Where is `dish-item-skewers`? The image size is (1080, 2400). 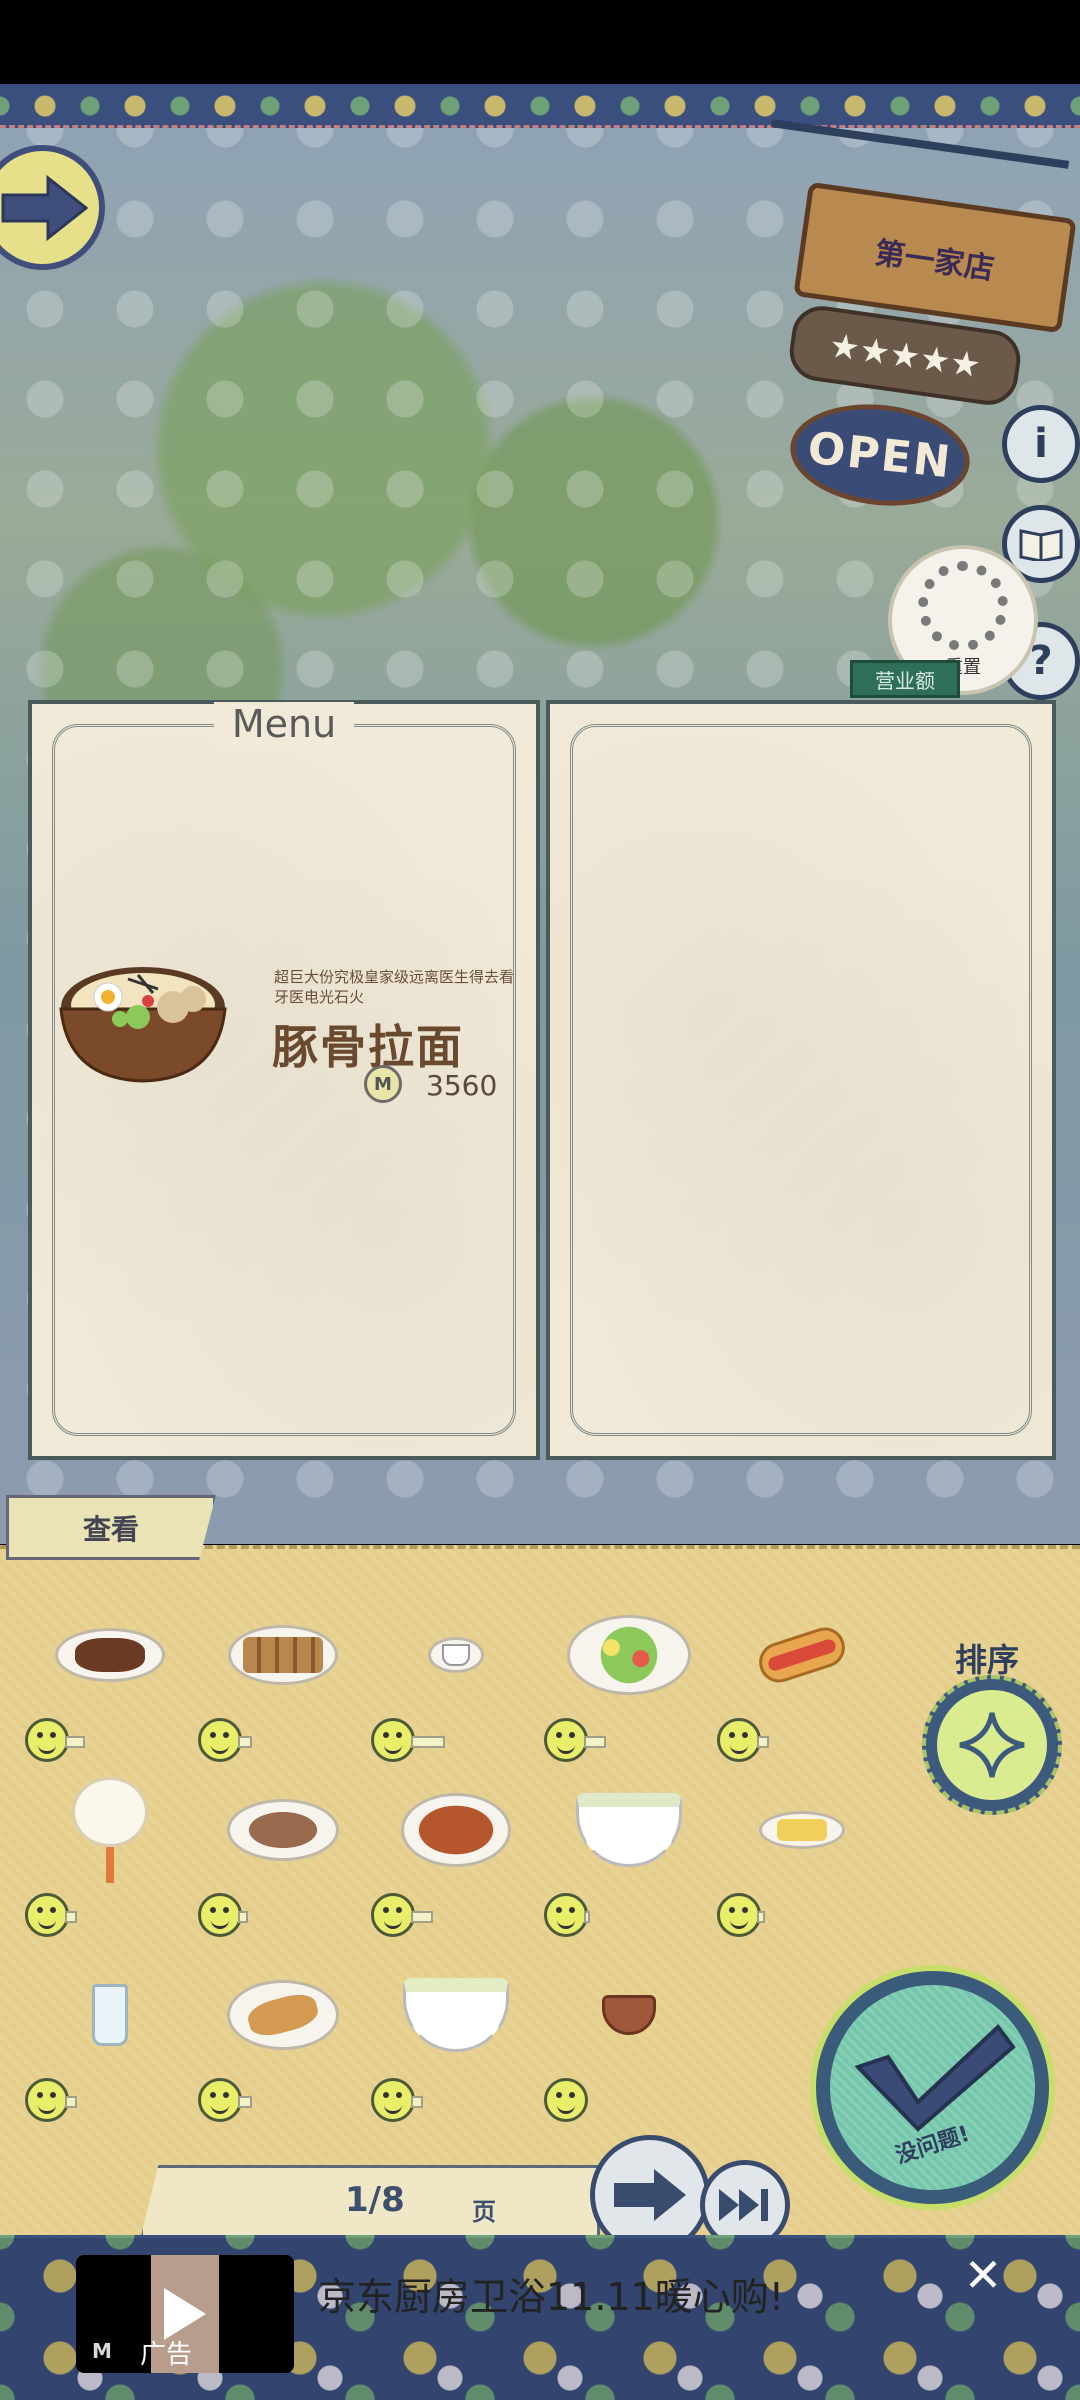 dish-item-skewers is located at coordinates (283, 1685).